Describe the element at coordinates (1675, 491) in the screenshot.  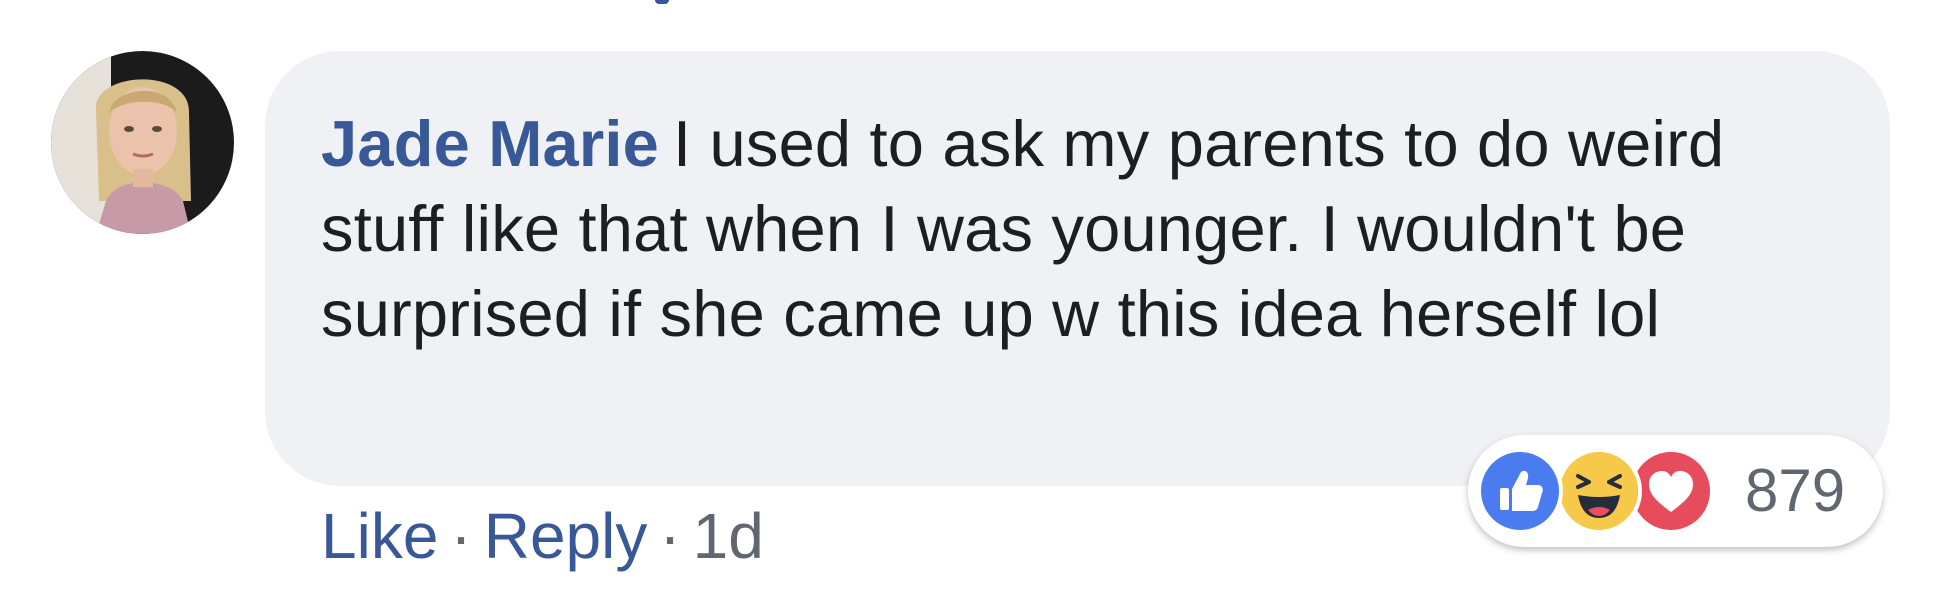
I see `reactions-summary: 879` at that location.